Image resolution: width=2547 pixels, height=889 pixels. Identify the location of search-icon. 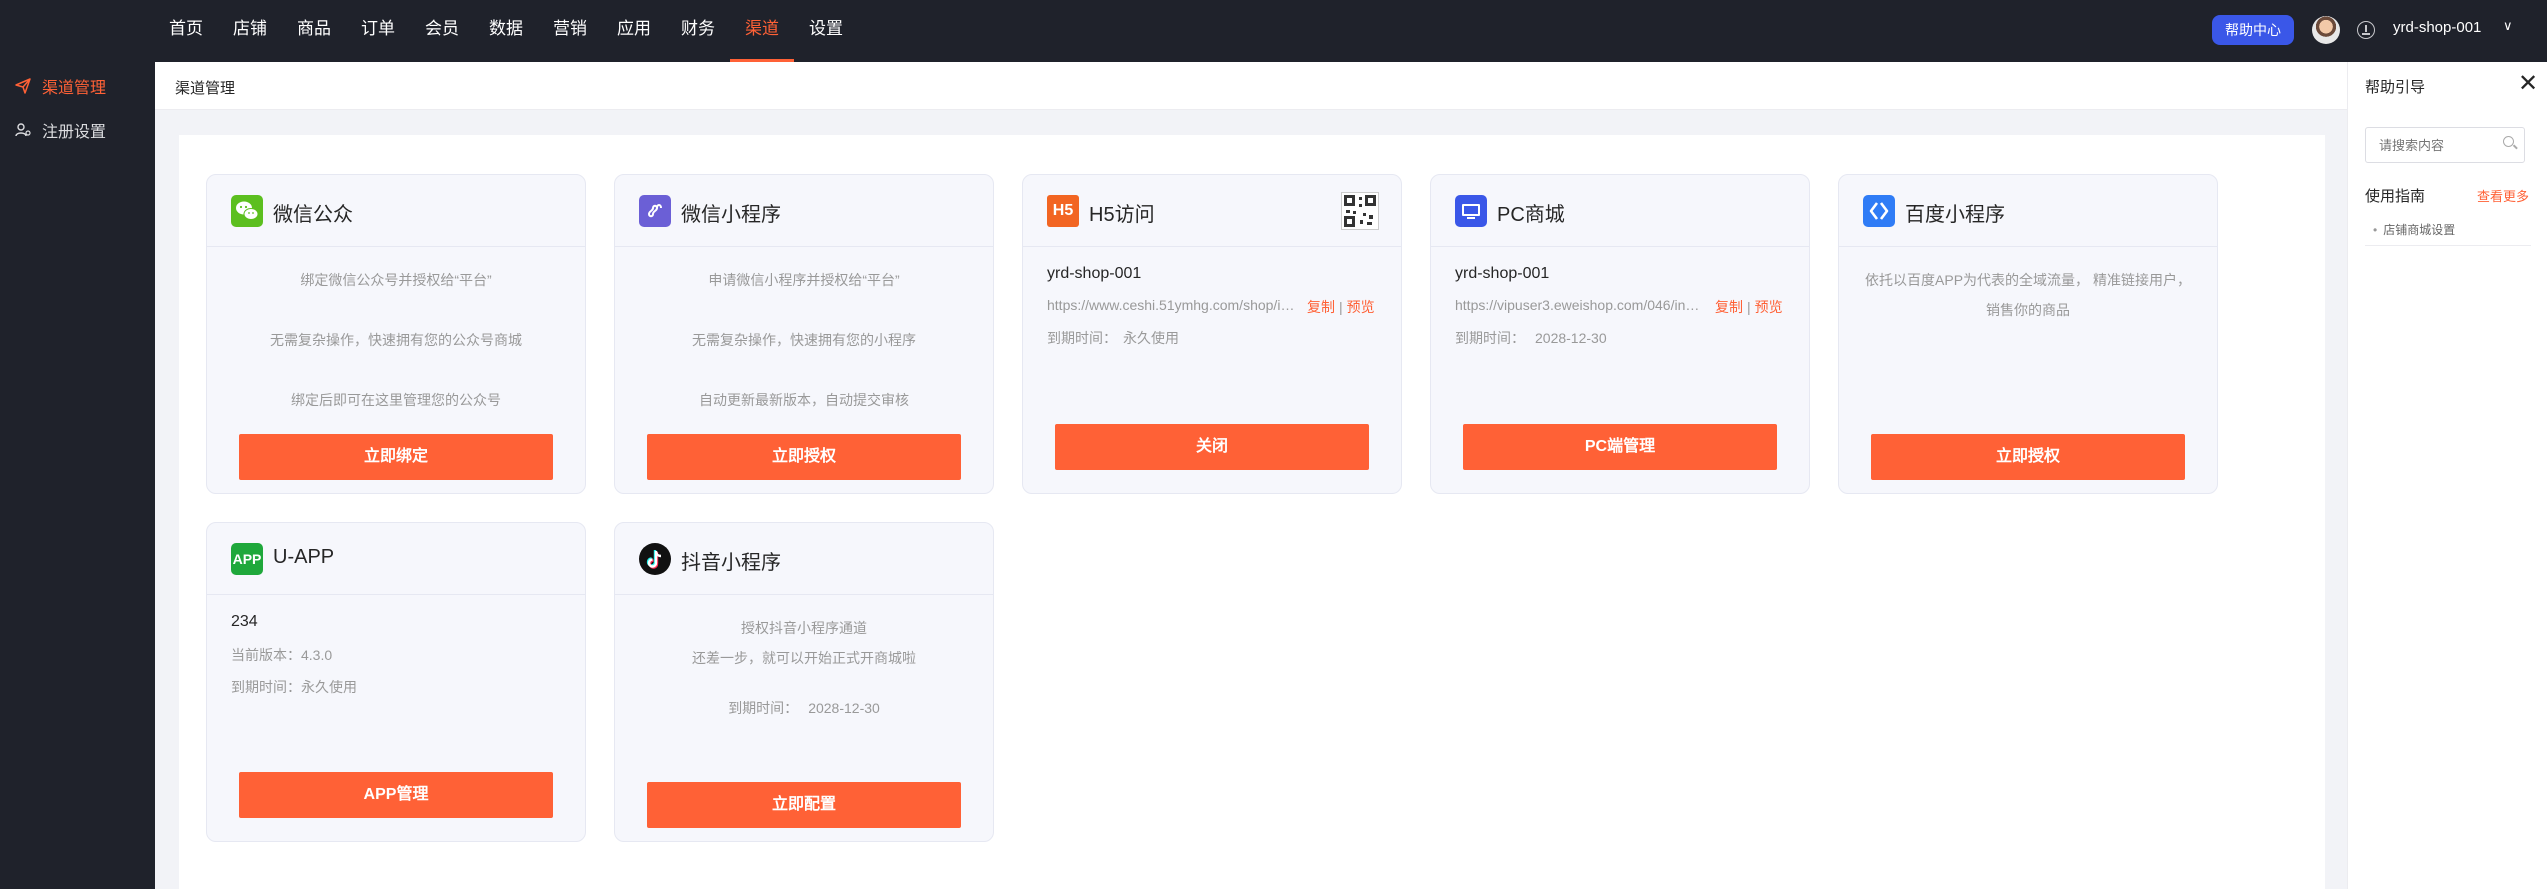
(2508, 141).